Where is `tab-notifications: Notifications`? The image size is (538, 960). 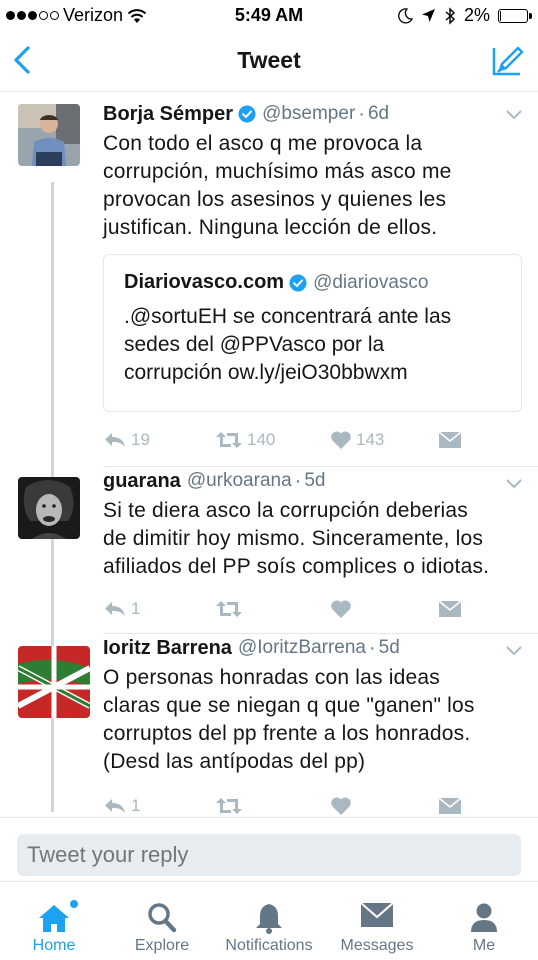 tab-notifications: Notifications is located at coordinates (269, 921).